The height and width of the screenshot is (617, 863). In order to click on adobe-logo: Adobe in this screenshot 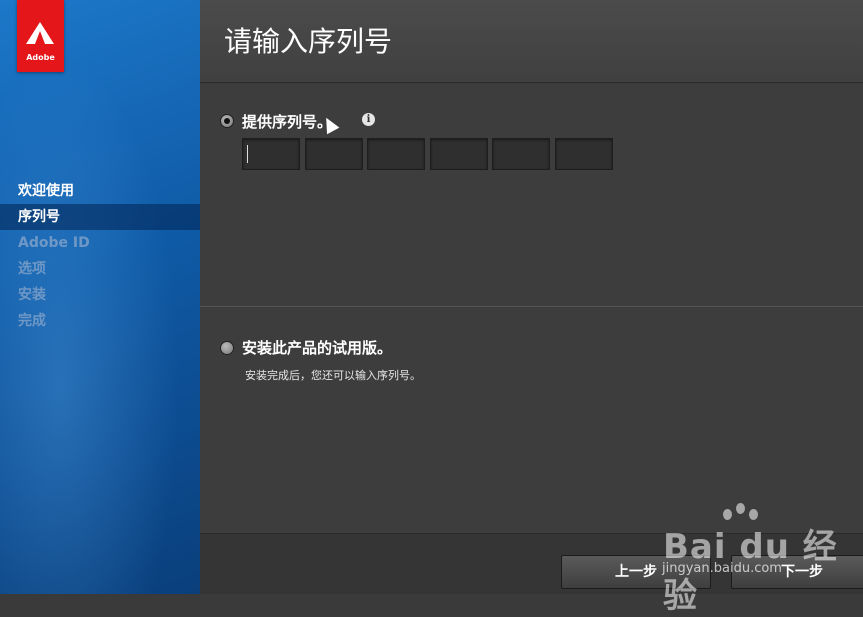, I will do `click(40, 36)`.